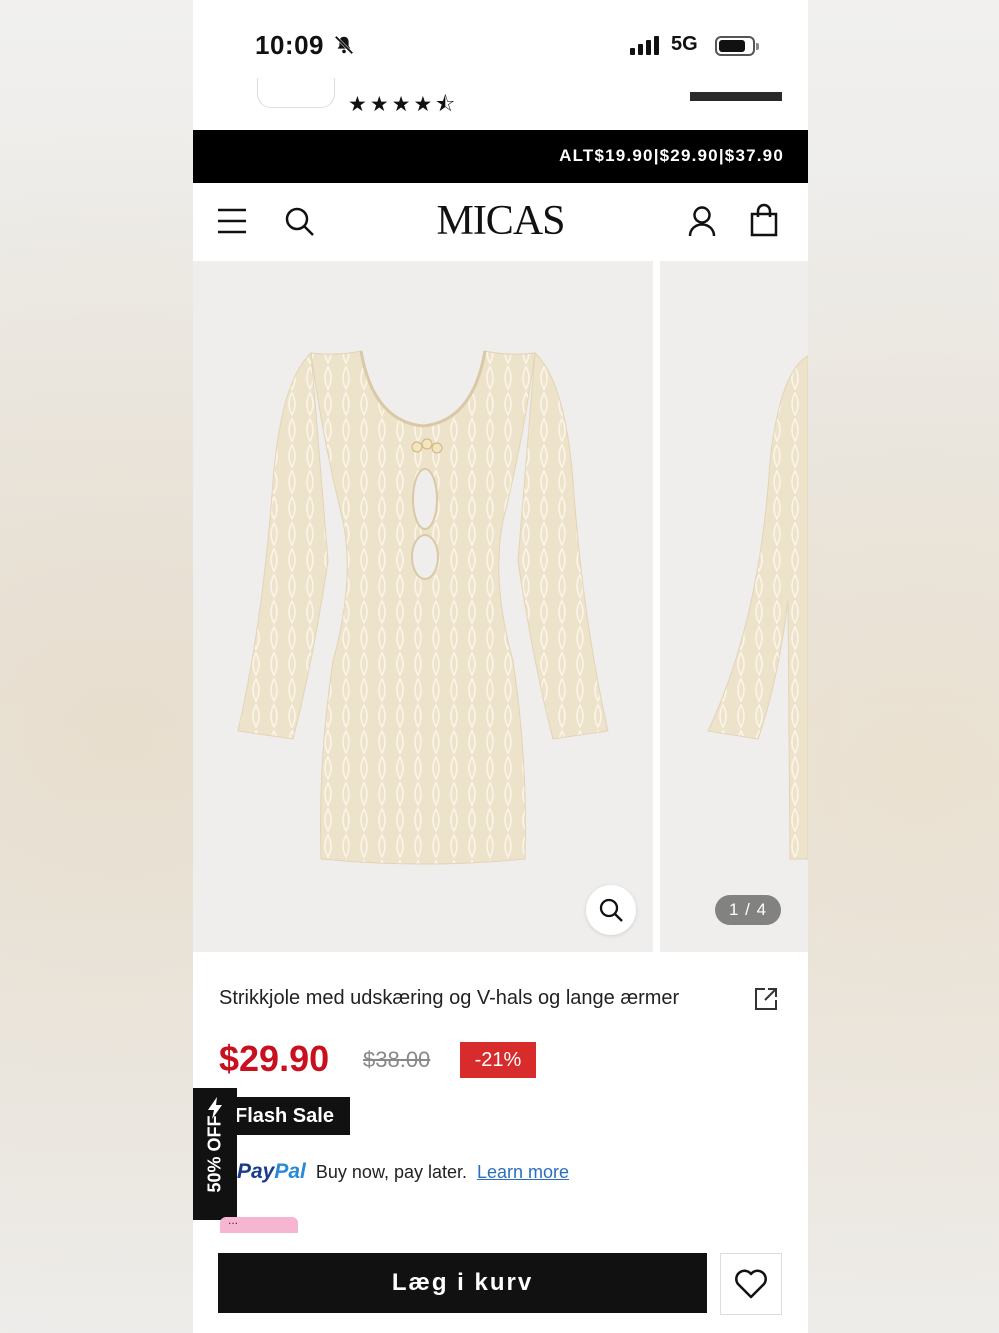  Describe the element at coordinates (285, 1116) in the screenshot. I see `flash-sale-label: Flash Sale` at that location.